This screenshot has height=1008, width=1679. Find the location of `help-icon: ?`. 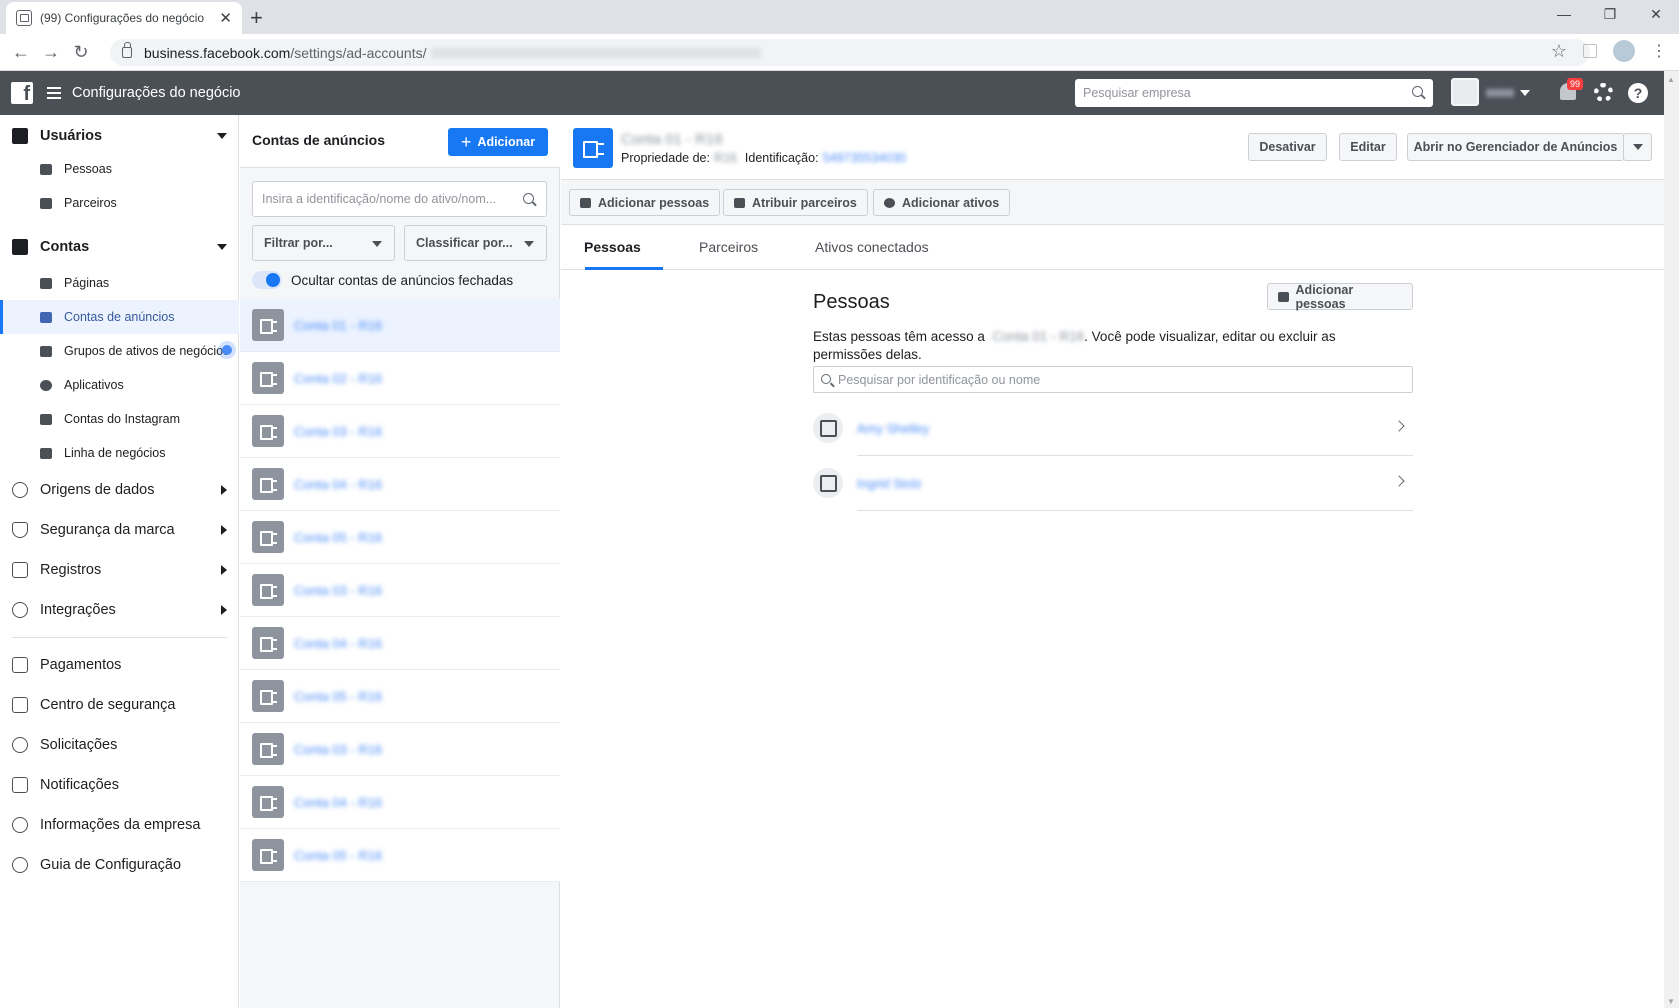

help-icon: ? is located at coordinates (1638, 93).